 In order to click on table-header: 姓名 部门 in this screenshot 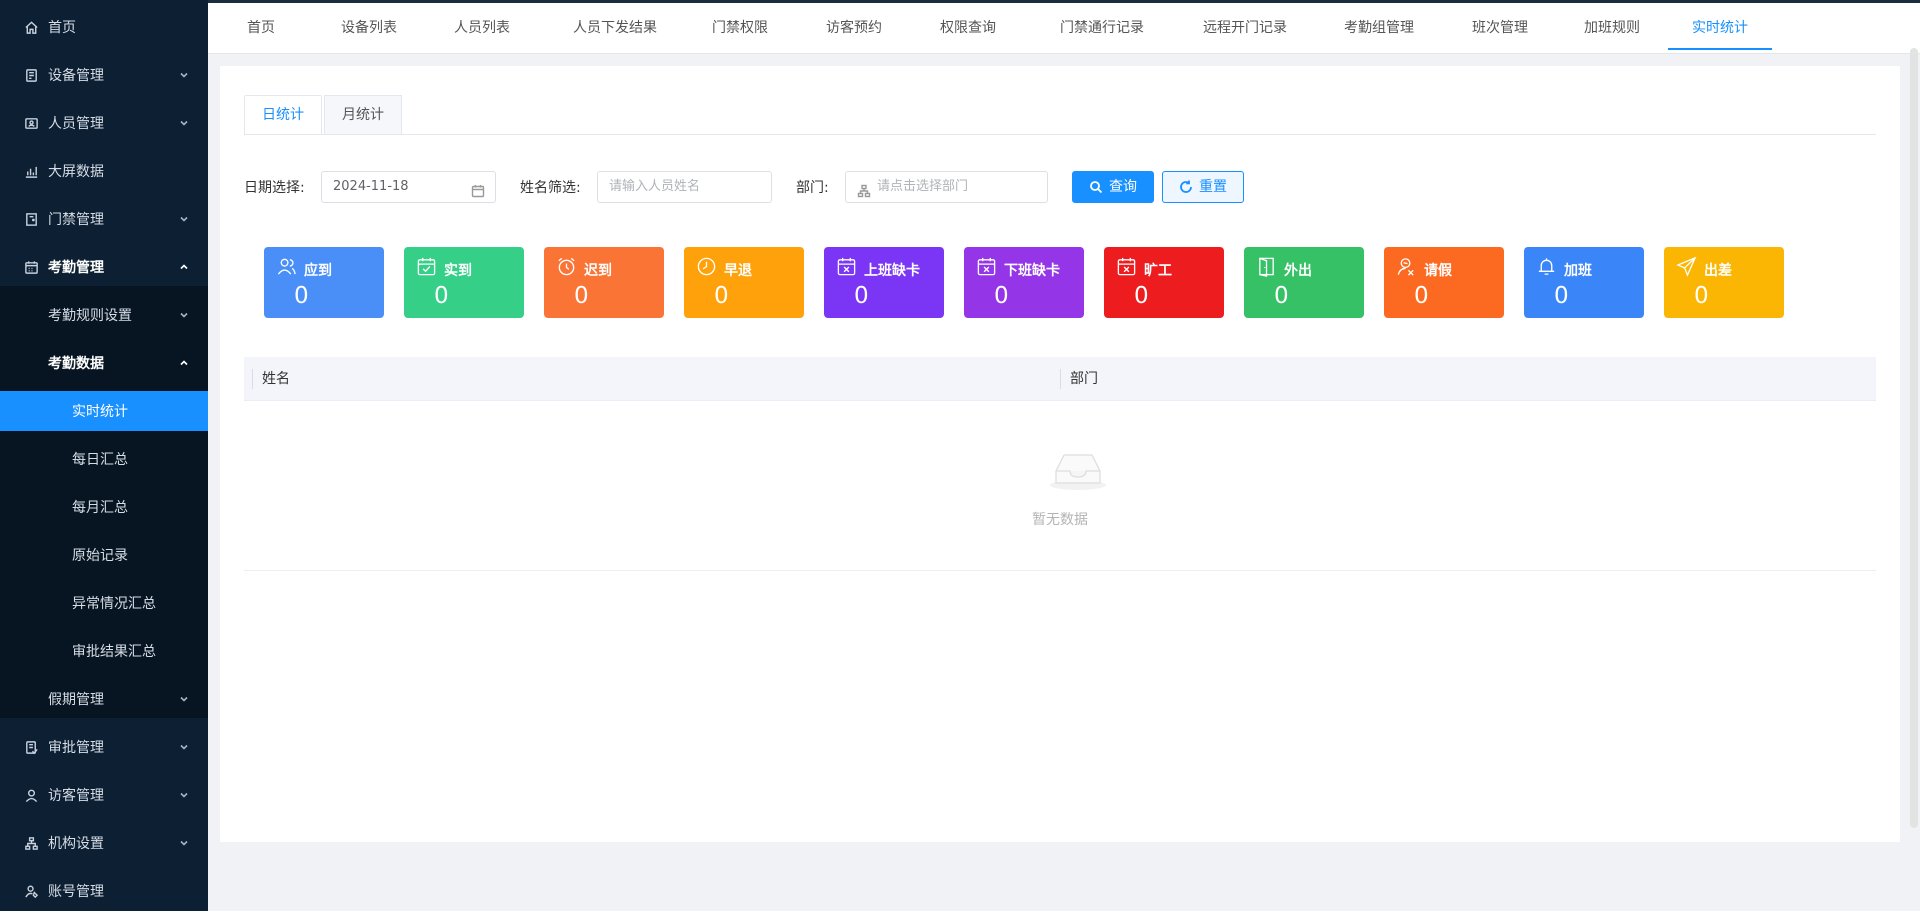, I will do `click(1060, 379)`.